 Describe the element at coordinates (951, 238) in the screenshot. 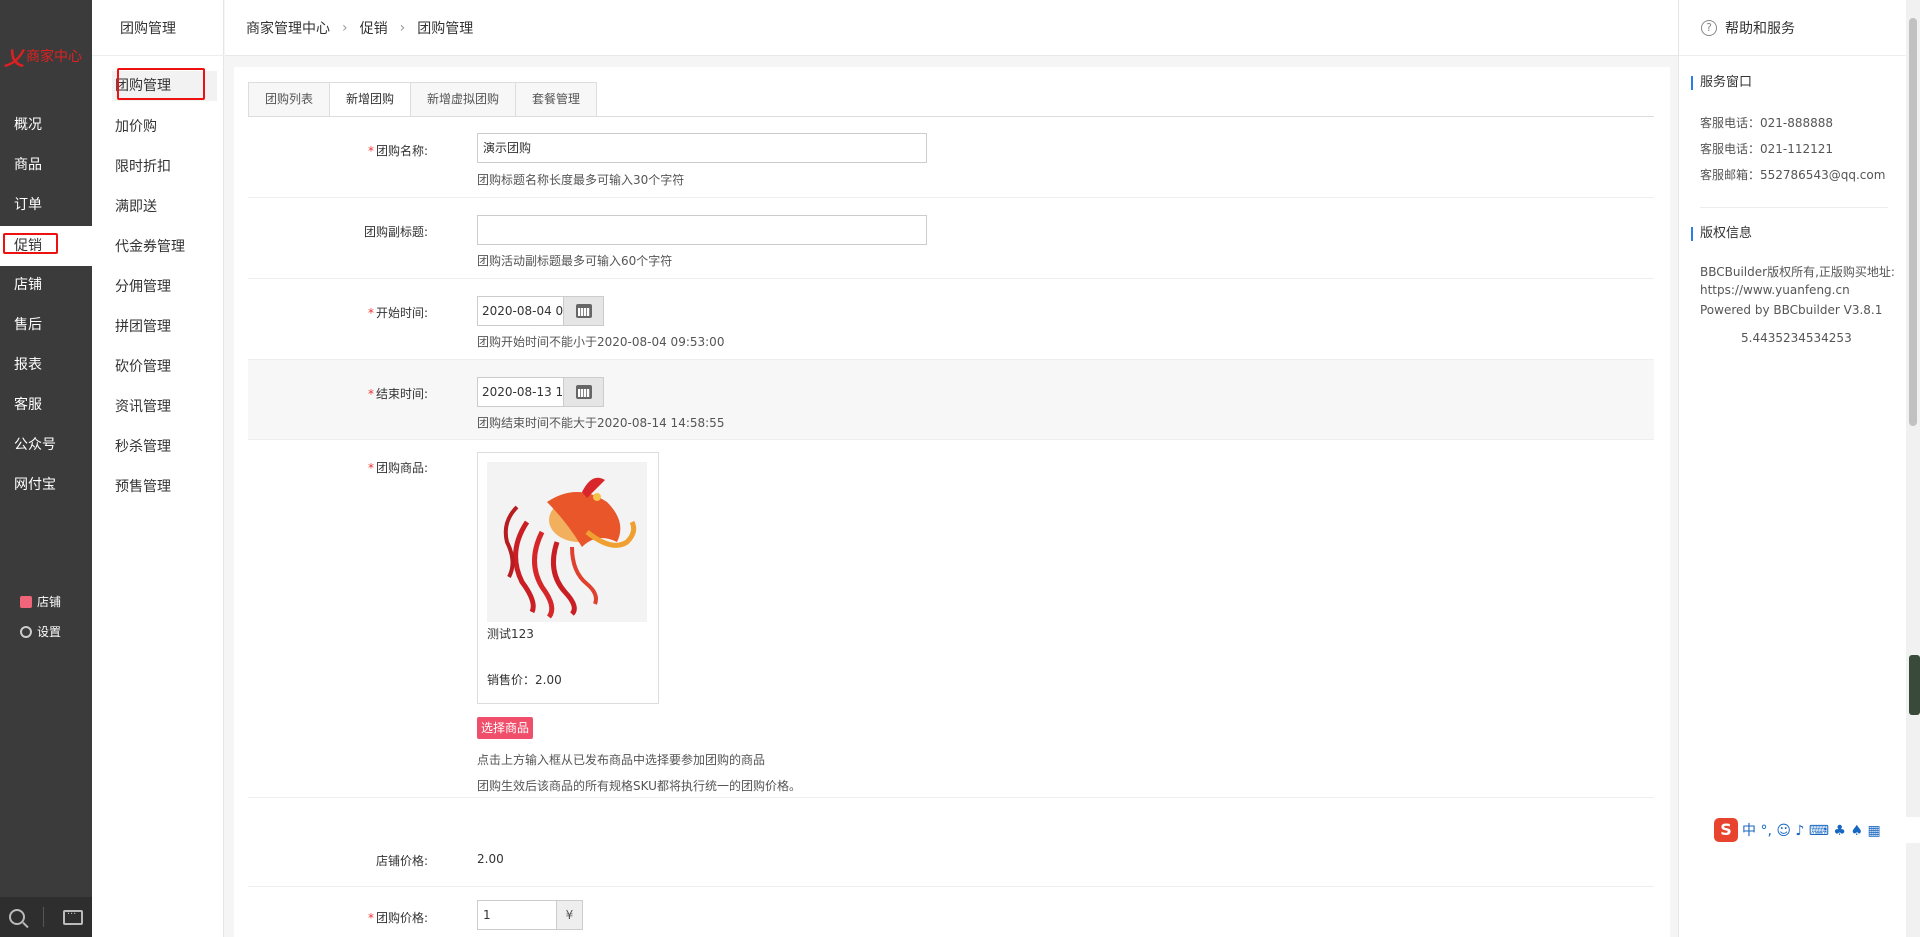

I see `form-row-subtitle: 团购副标题: 团购活动副标题最多可输入60个字符` at that location.